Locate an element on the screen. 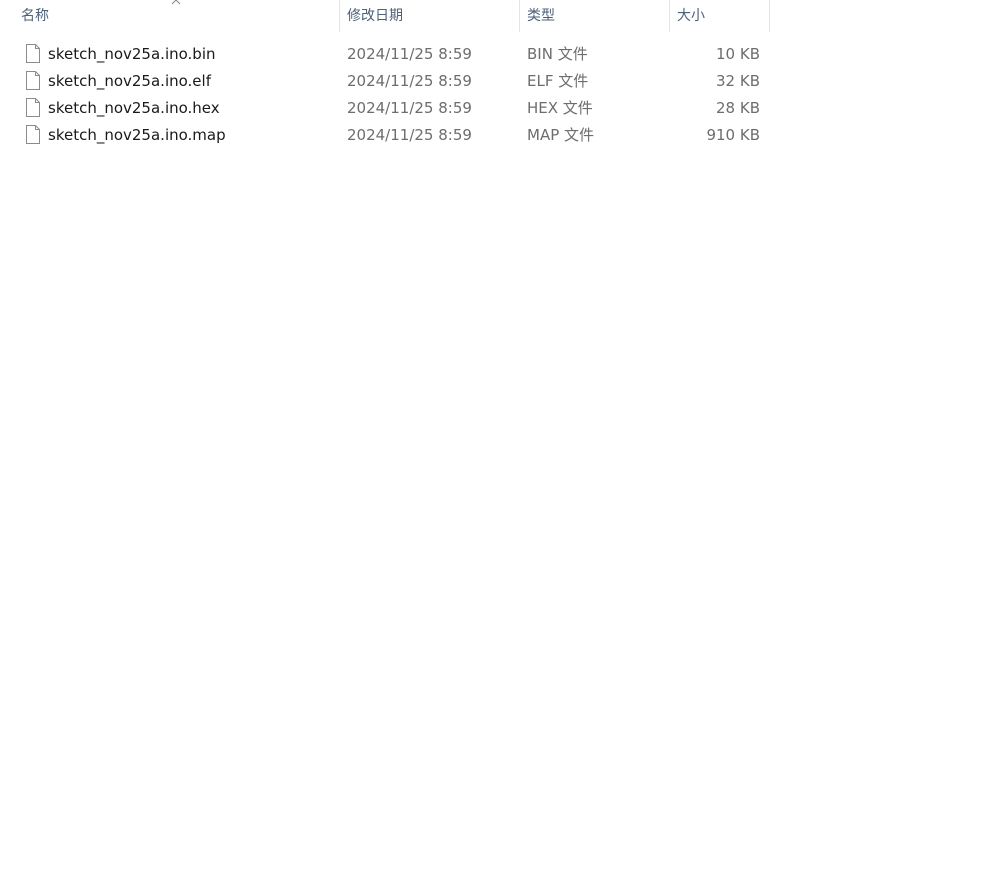 The width and height of the screenshot is (1006, 878). file-name: sketch_nov25a.ino.hex is located at coordinates (134, 108).